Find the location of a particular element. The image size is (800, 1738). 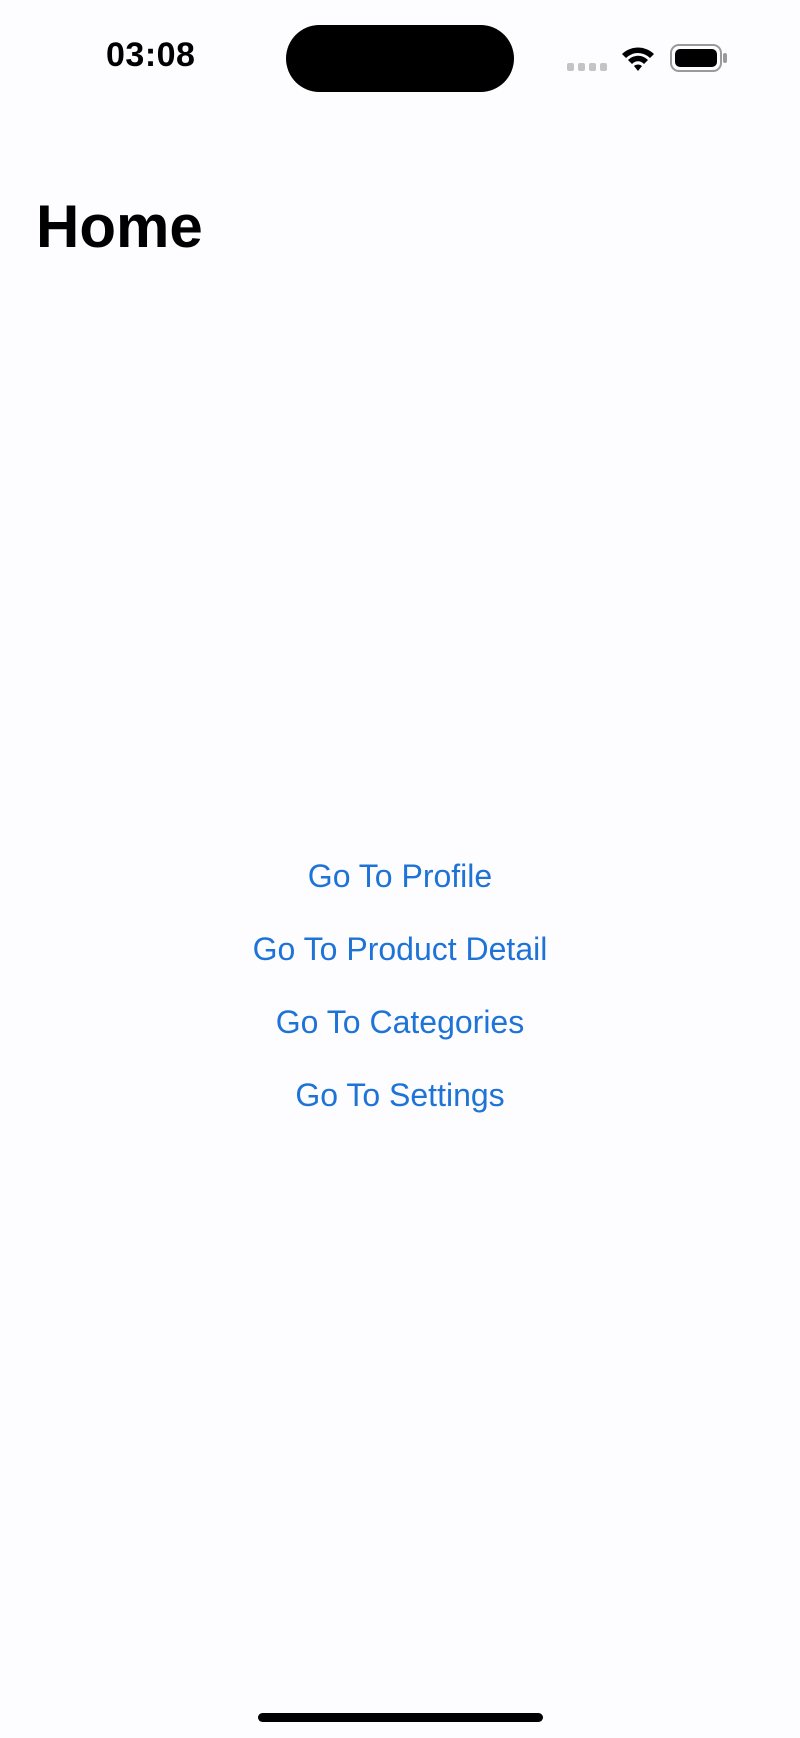

status-bar: 03:08 is located at coordinates (400, 60).